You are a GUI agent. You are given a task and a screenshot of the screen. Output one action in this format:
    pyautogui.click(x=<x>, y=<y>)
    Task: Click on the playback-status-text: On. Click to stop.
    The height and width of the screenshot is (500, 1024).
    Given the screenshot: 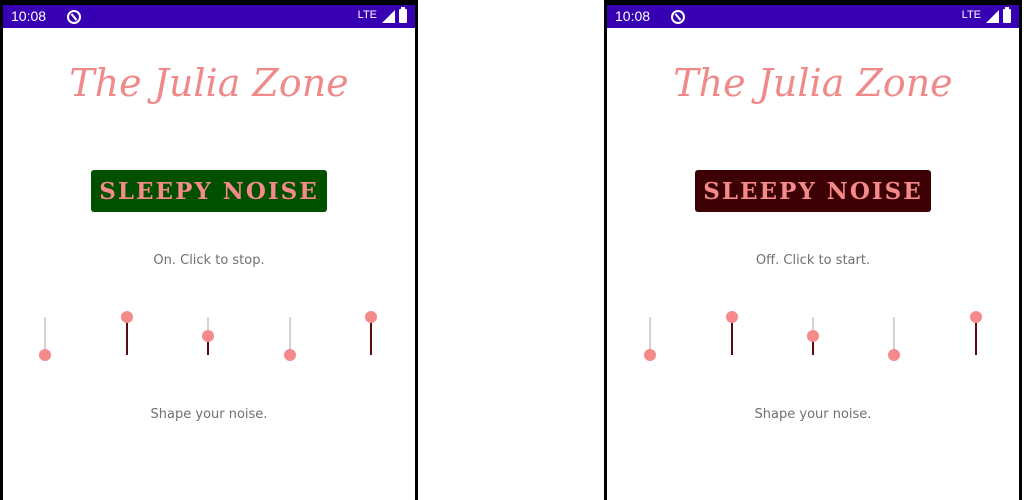 What is the action you would take?
    pyautogui.click(x=209, y=260)
    